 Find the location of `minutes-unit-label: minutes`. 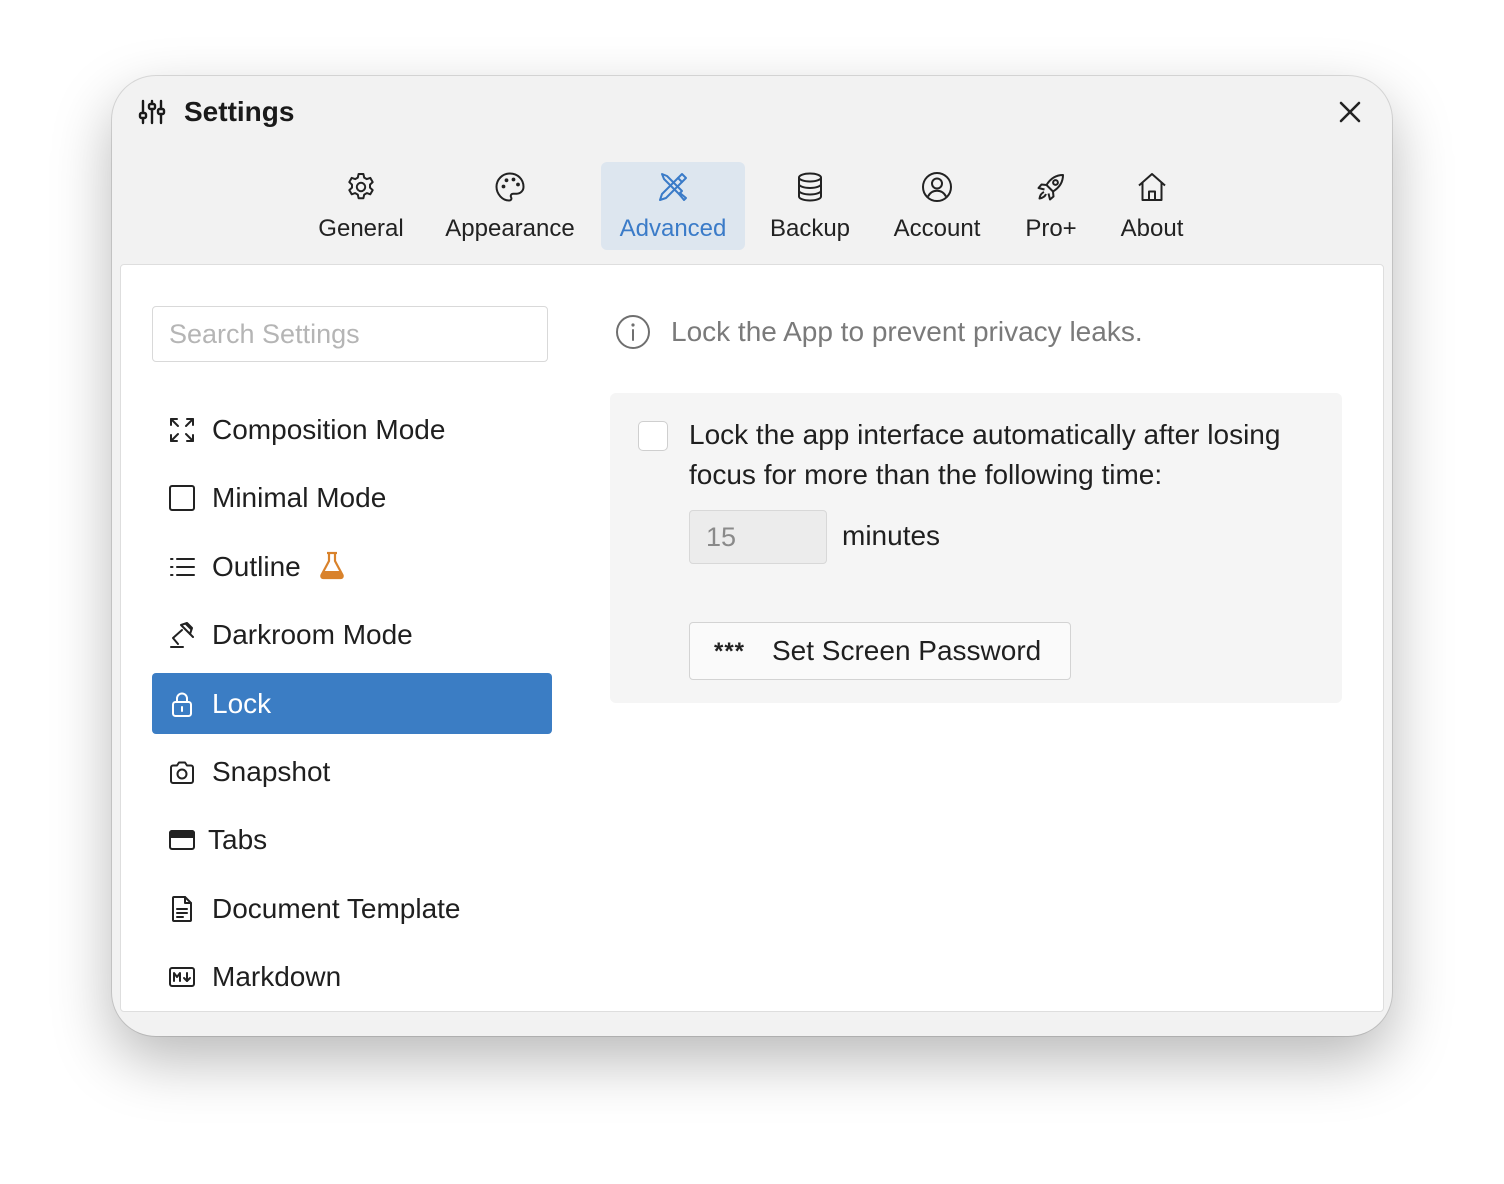

minutes-unit-label: minutes is located at coordinates (891, 535).